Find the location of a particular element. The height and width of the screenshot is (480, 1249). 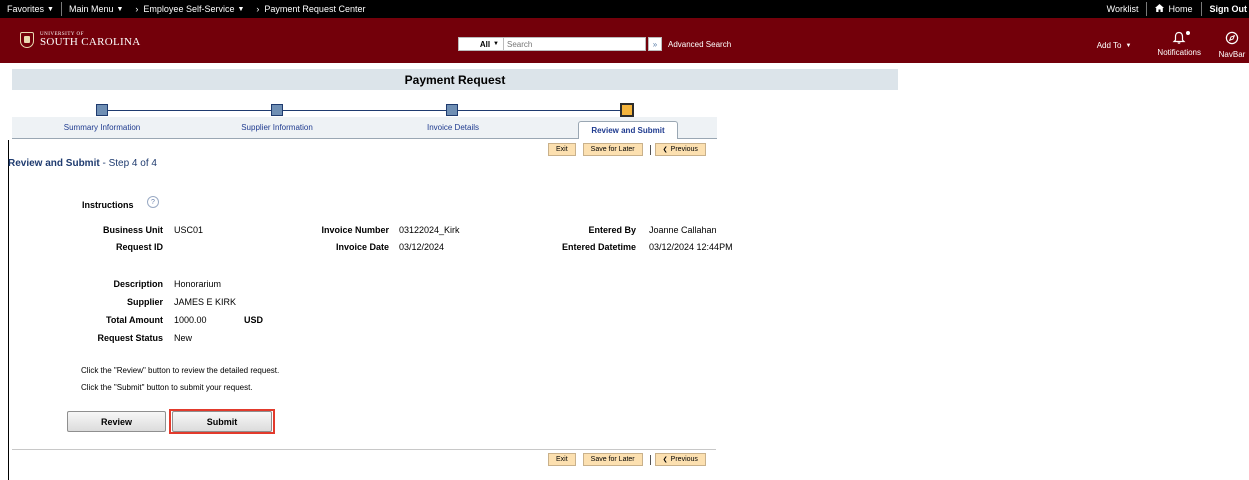

supplier-label: Supplier is located at coordinates (144, 302).